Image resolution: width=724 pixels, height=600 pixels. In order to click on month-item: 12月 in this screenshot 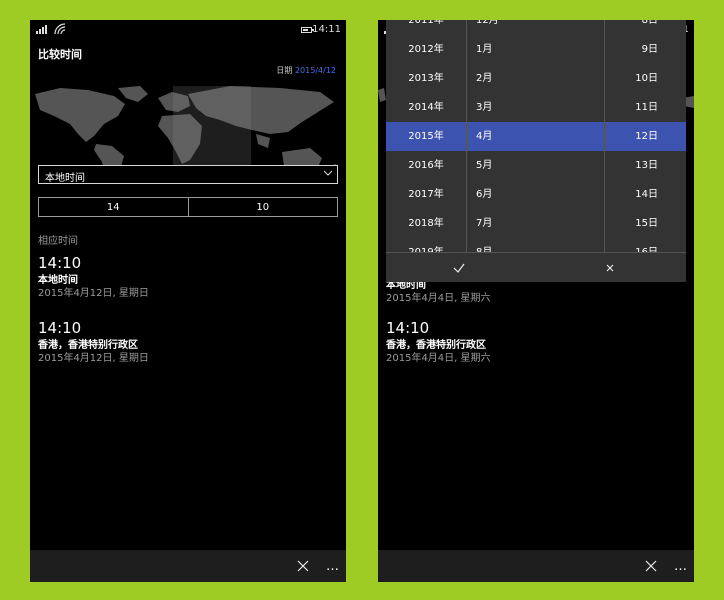, I will do `click(536, 27)`.